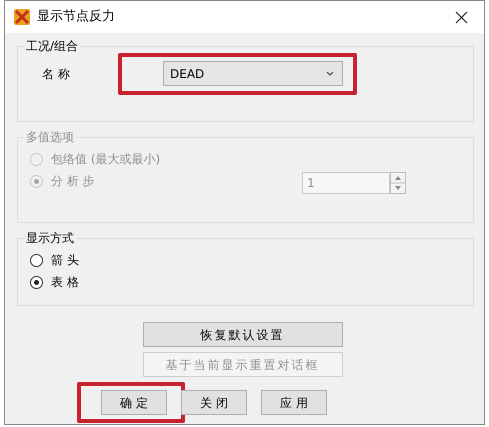 This screenshot has width=489, height=427. I want to click on caret-icon, so click(330, 73).